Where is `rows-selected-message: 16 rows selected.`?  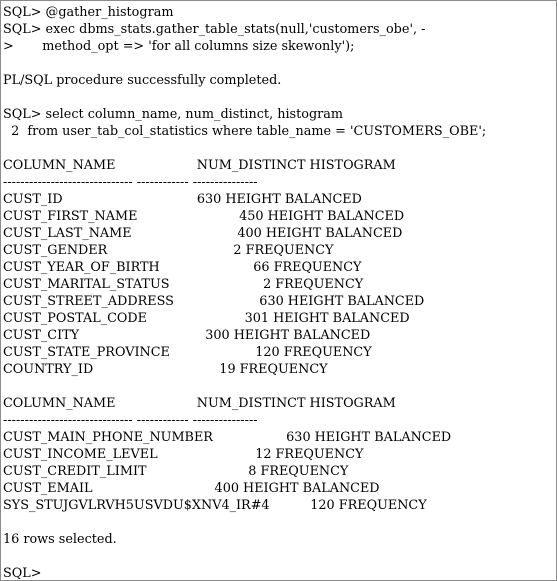 rows-selected-message: 16 rows selected. is located at coordinates (60, 539).